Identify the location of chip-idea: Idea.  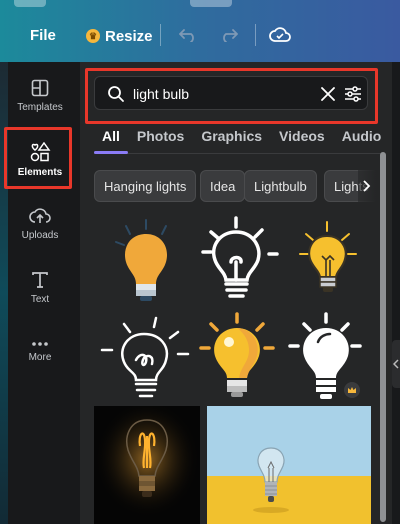
(223, 186).